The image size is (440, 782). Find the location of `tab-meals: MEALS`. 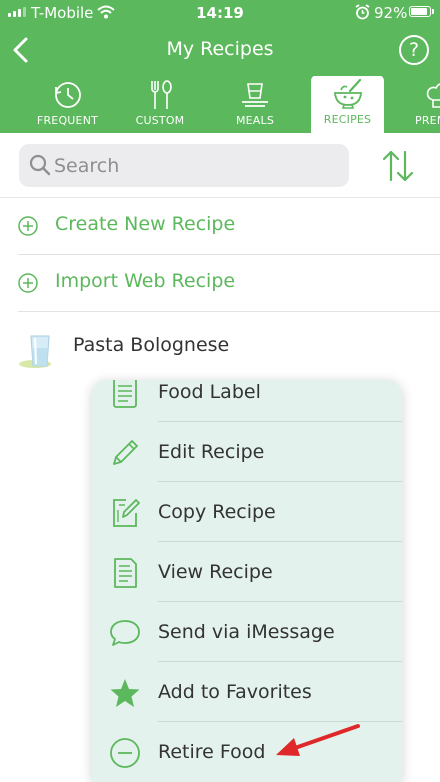

tab-meals: MEALS is located at coordinates (255, 104).